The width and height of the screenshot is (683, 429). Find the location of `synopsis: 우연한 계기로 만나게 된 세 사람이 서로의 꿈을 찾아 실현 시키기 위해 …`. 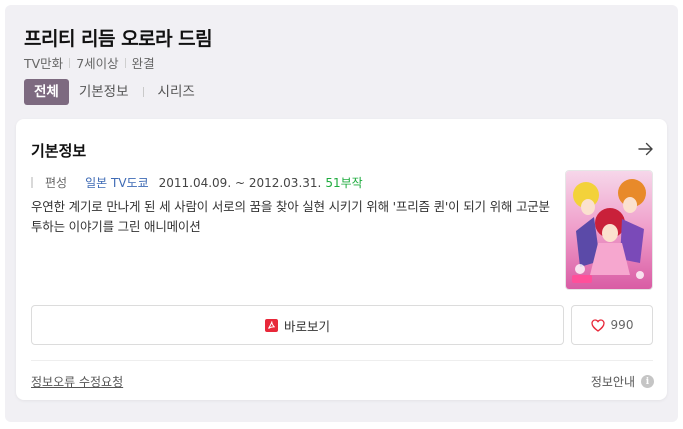

synopsis: 우연한 계기로 만나게 된 세 사람이 서로의 꿈을 찾아 실현 시키기 위해 … is located at coordinates (290, 216).